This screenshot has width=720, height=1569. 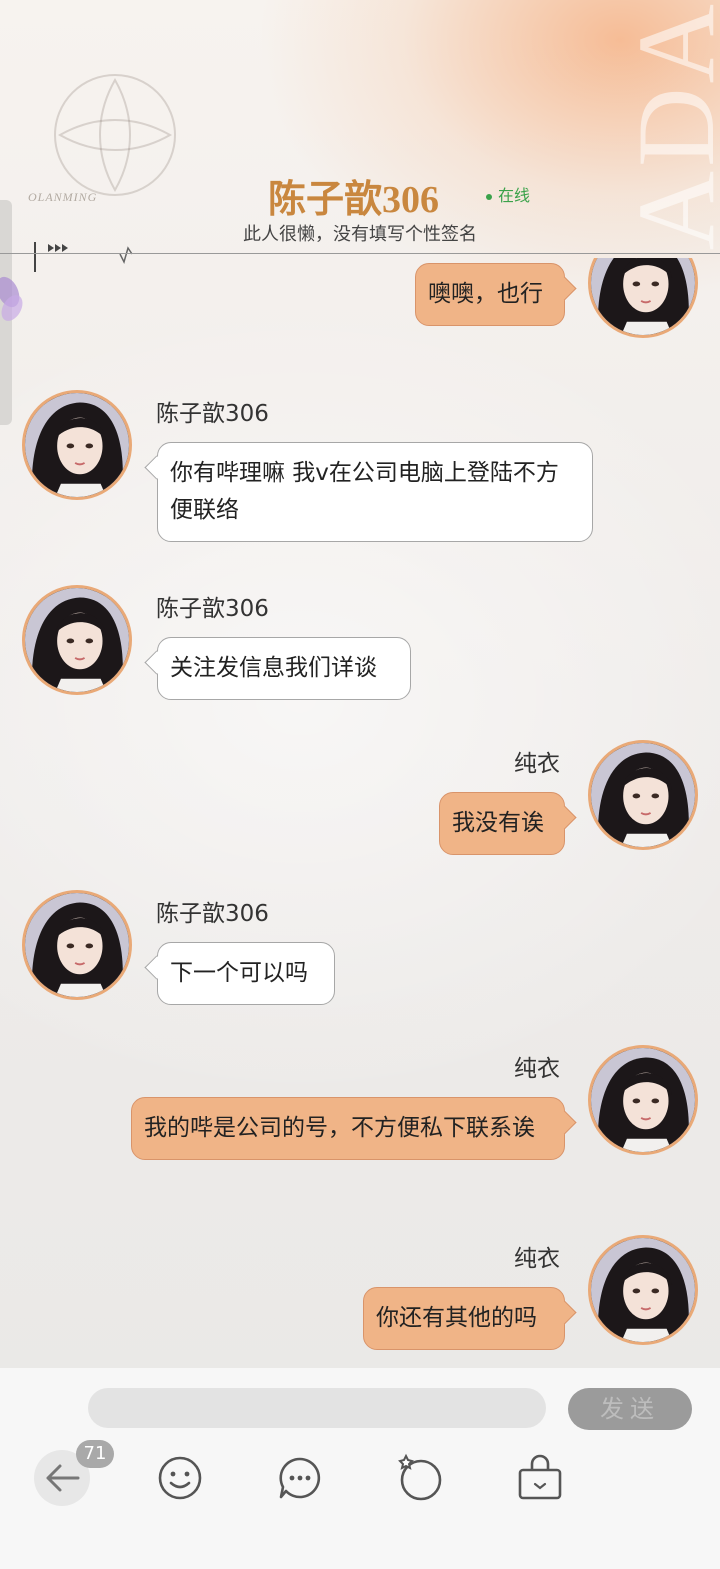 What do you see at coordinates (360, 970) in the screenshot?
I see `message-left-5: 陈子歆306 下一个可以吗` at bounding box center [360, 970].